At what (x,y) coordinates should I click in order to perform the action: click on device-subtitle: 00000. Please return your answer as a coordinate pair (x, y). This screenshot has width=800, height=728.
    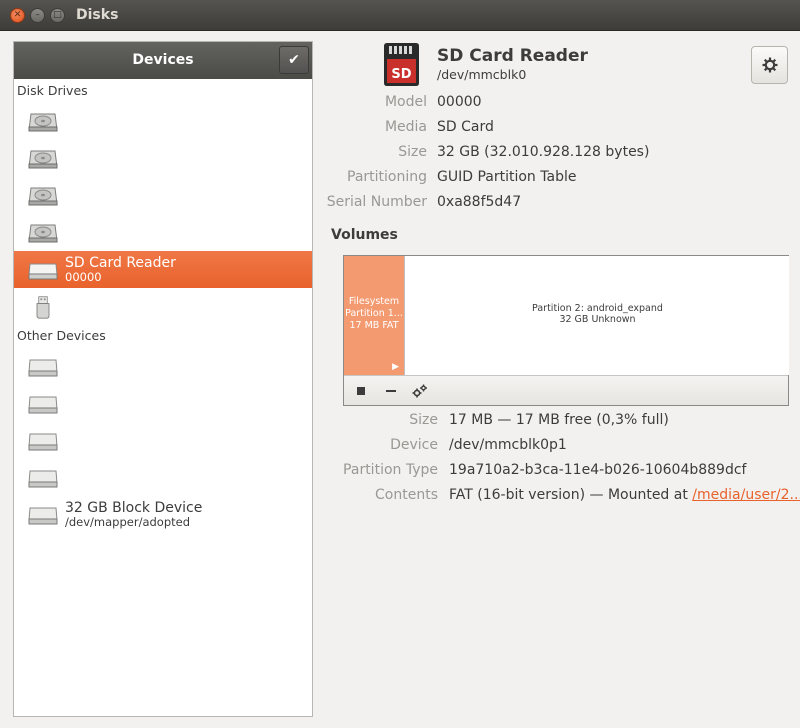
    Looking at the image, I should click on (83, 276).